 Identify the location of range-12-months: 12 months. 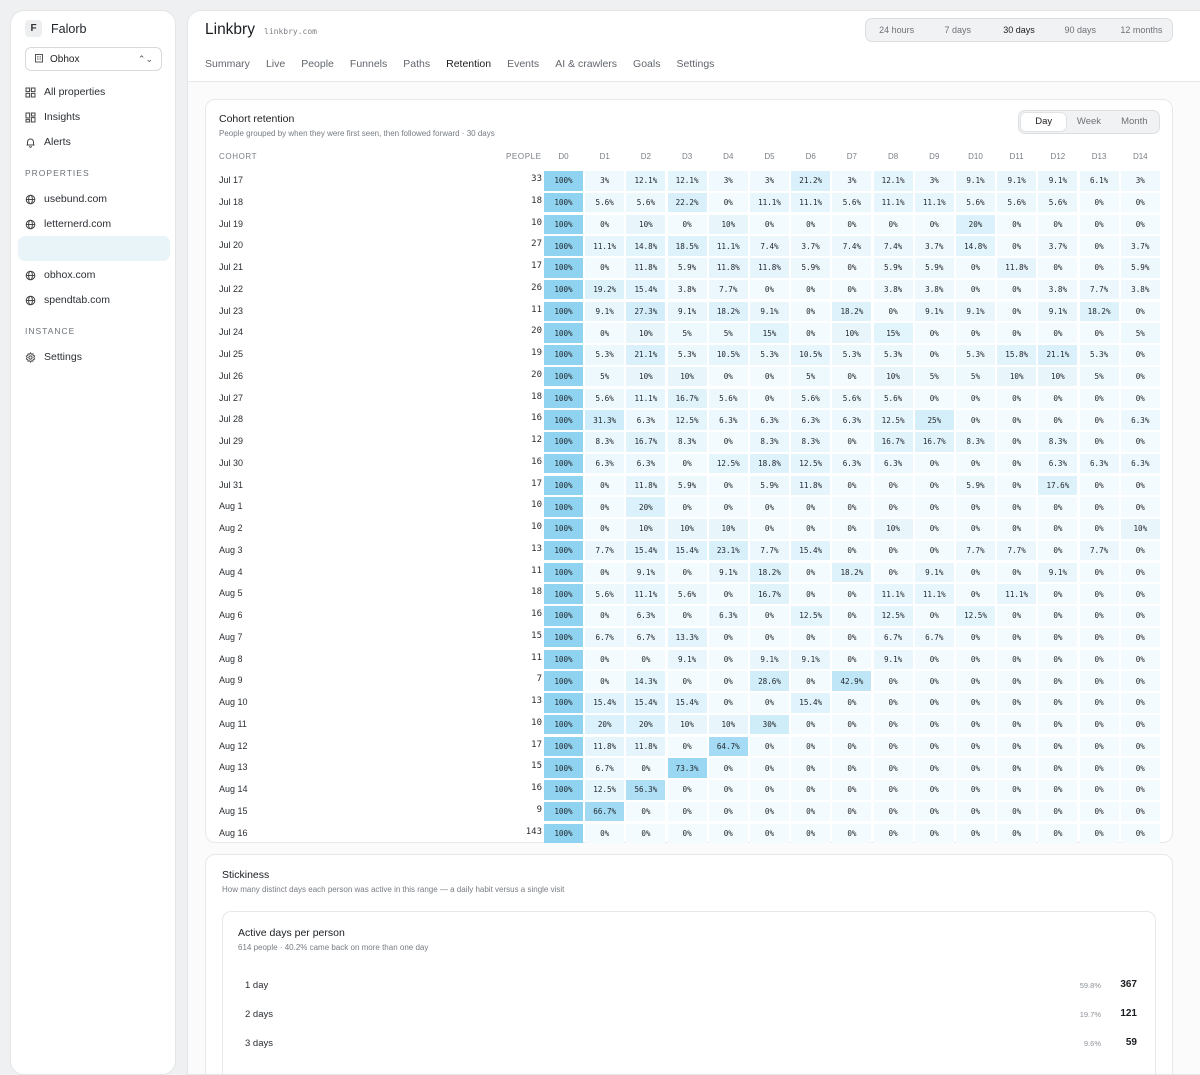
(1141, 30).